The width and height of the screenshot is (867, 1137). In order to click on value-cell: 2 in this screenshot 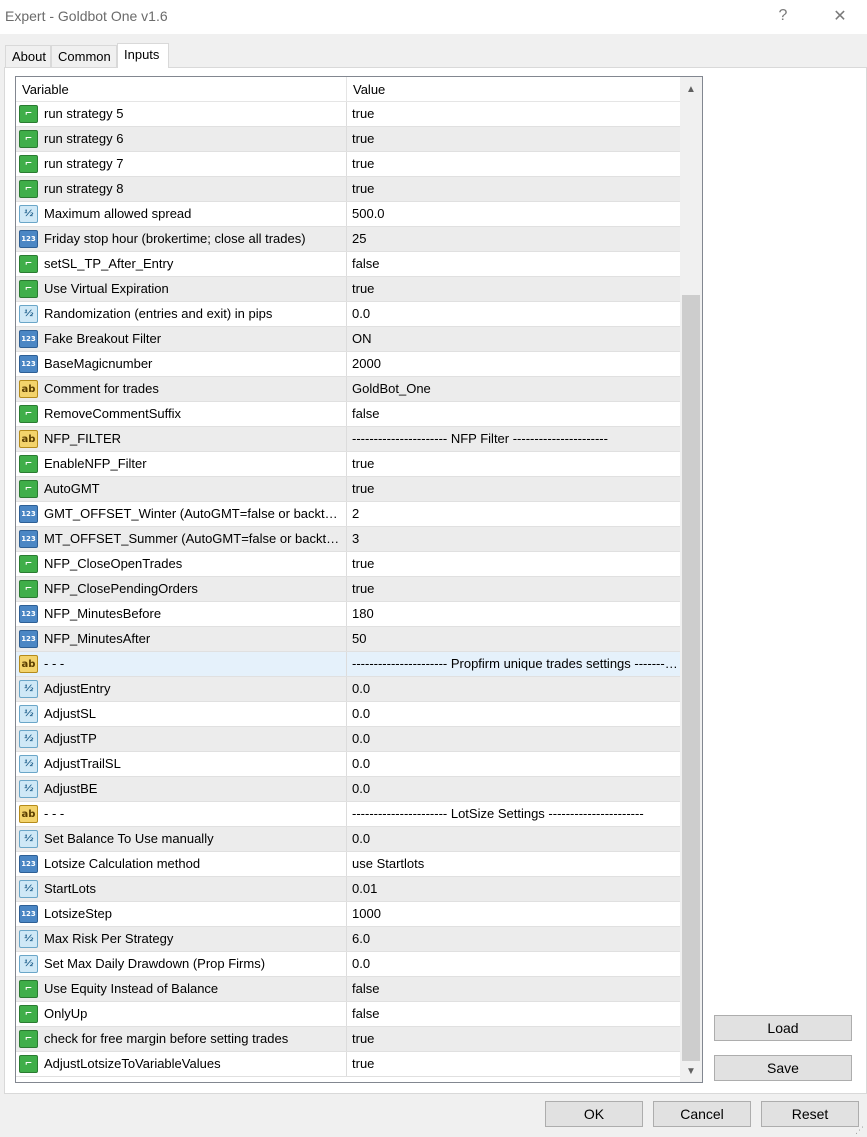, I will do `click(513, 514)`.